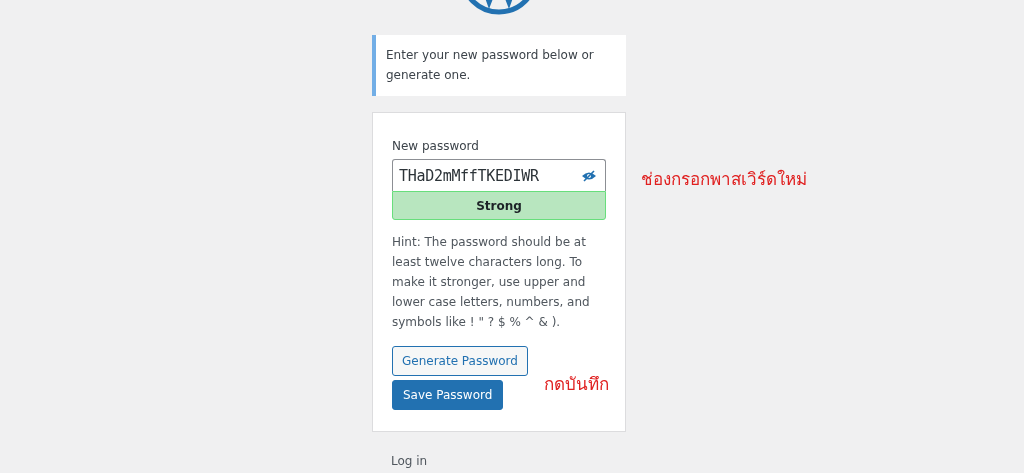 This screenshot has width=1024, height=473. I want to click on password-field: THaD2mMffTKEDIWR, so click(499, 175).